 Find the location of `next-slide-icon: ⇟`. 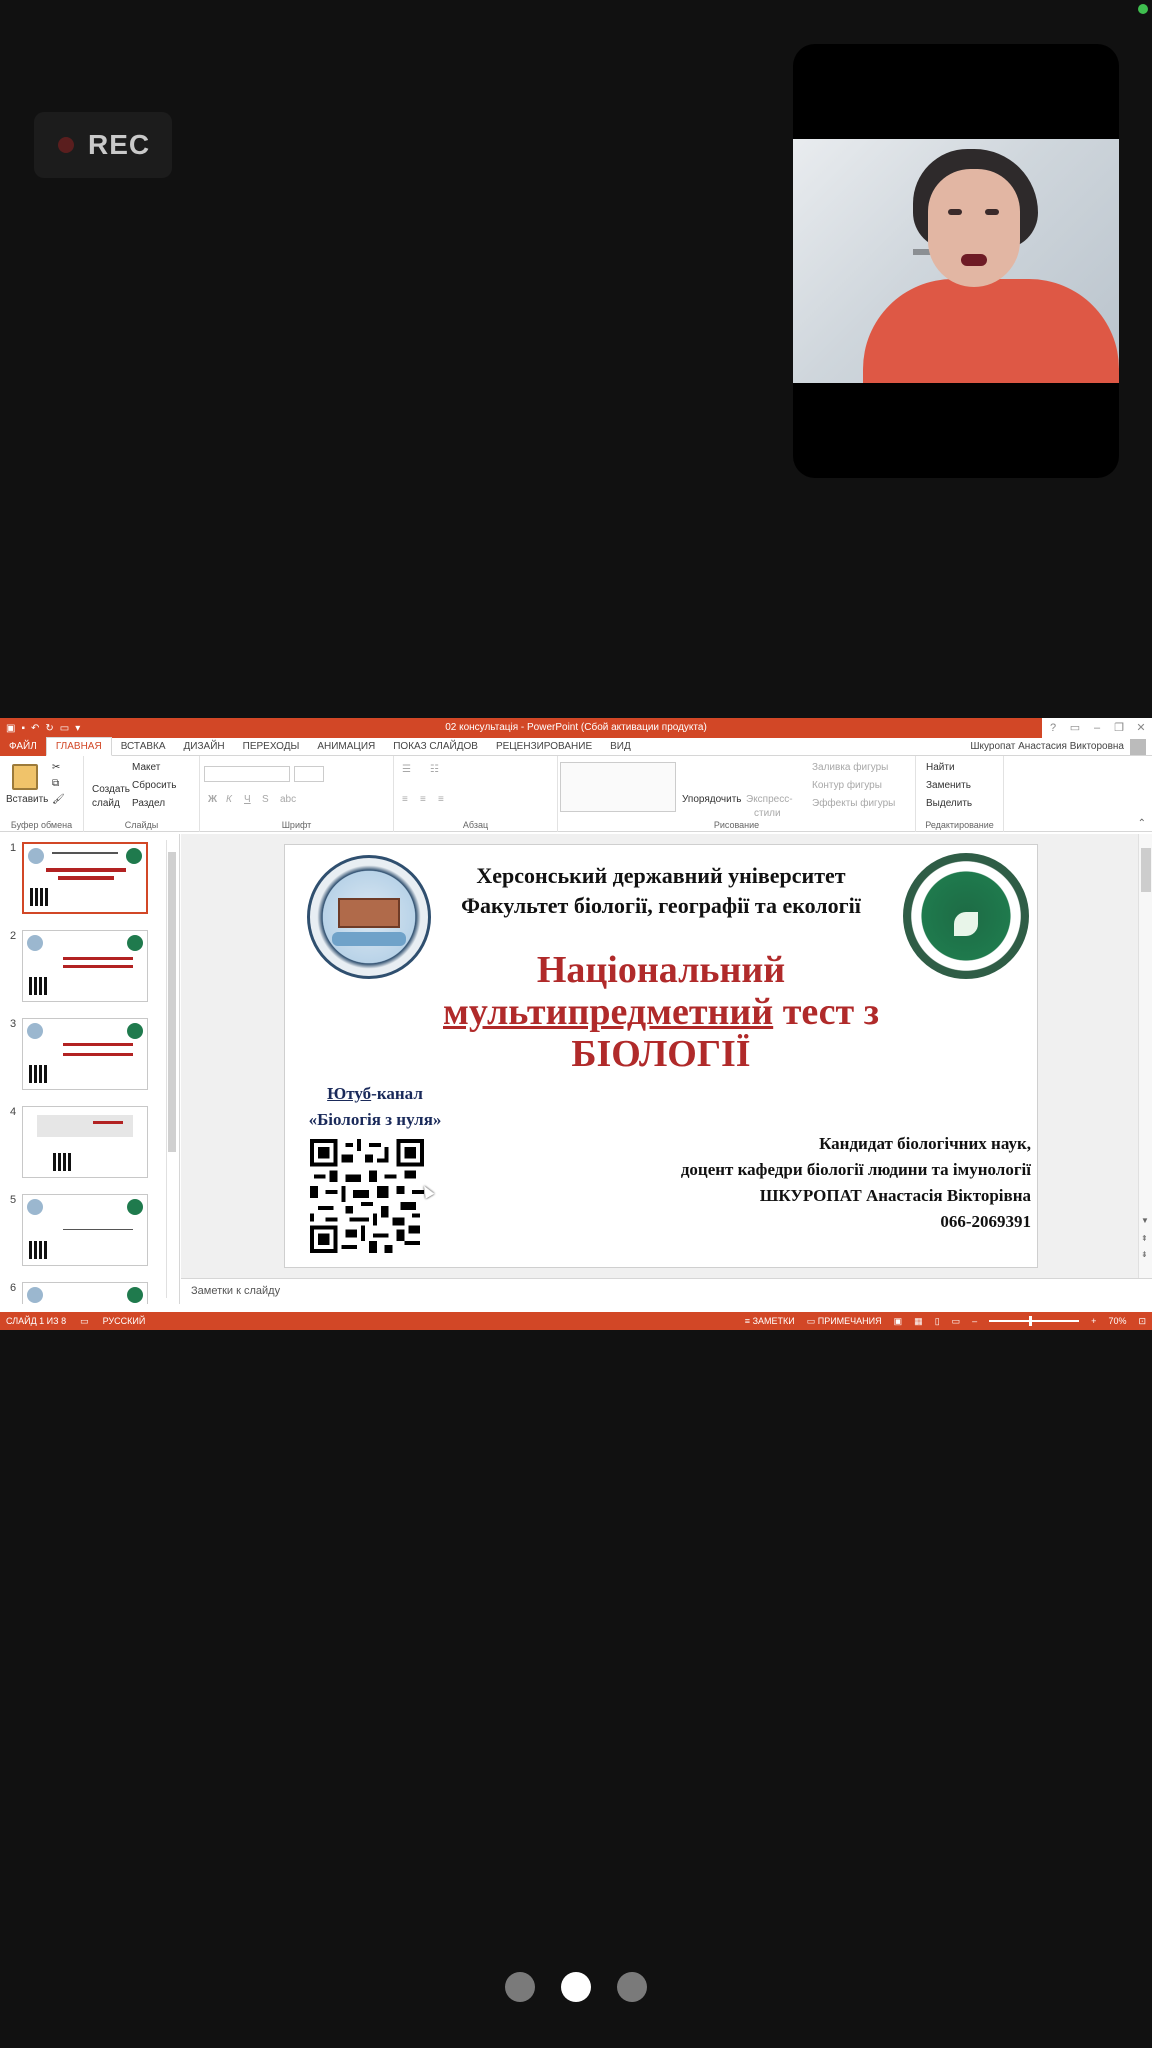

next-slide-icon: ⇟ is located at coordinates (1144, 1254).